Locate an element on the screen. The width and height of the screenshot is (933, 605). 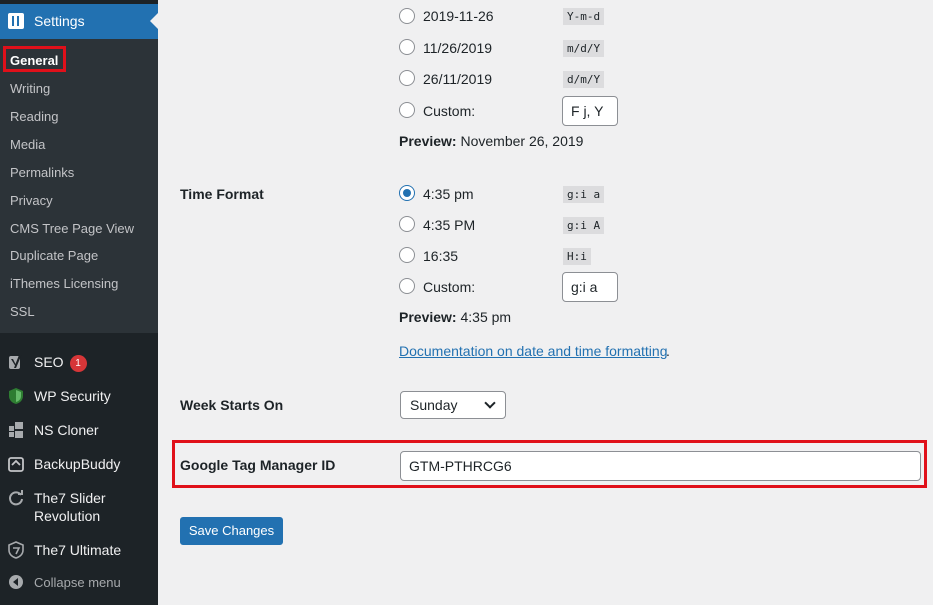
week-starts-label: Week Starts On is located at coordinates (232, 405).